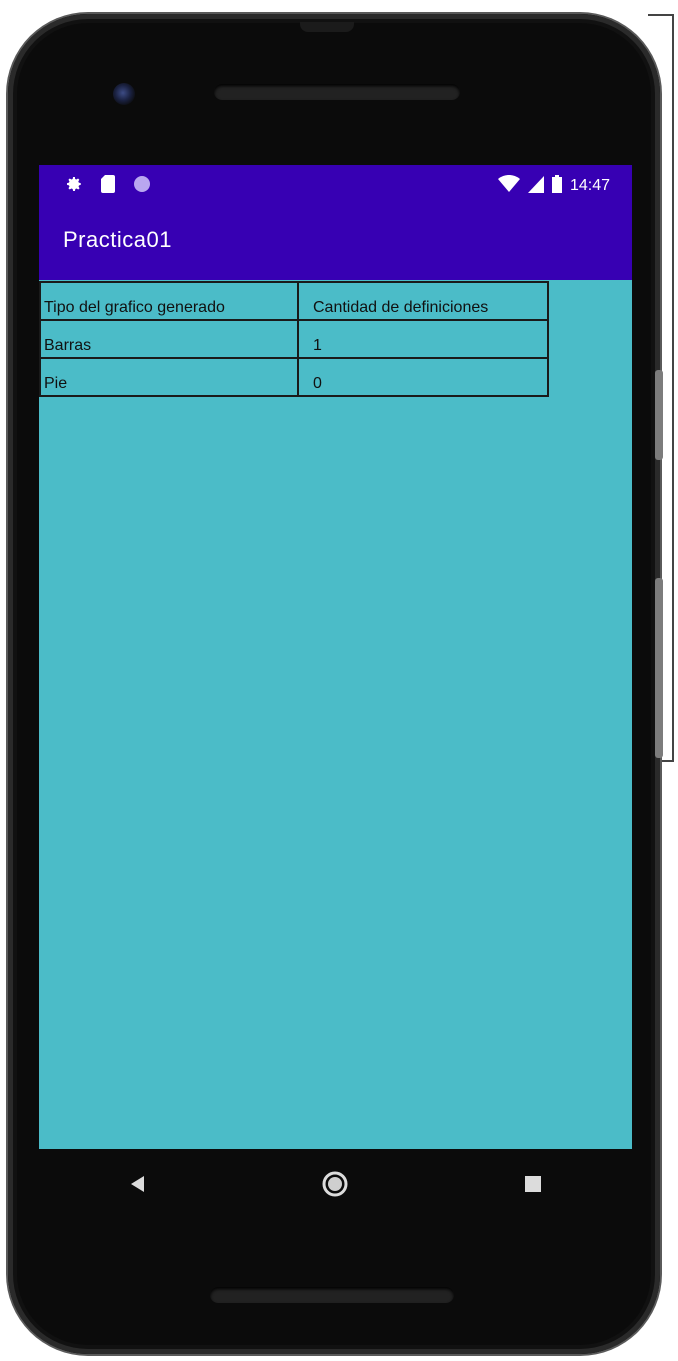 Image resolution: width=678 pixels, height=1361 pixels. What do you see at coordinates (169, 339) in the screenshot?
I see `table-cell: Barras` at bounding box center [169, 339].